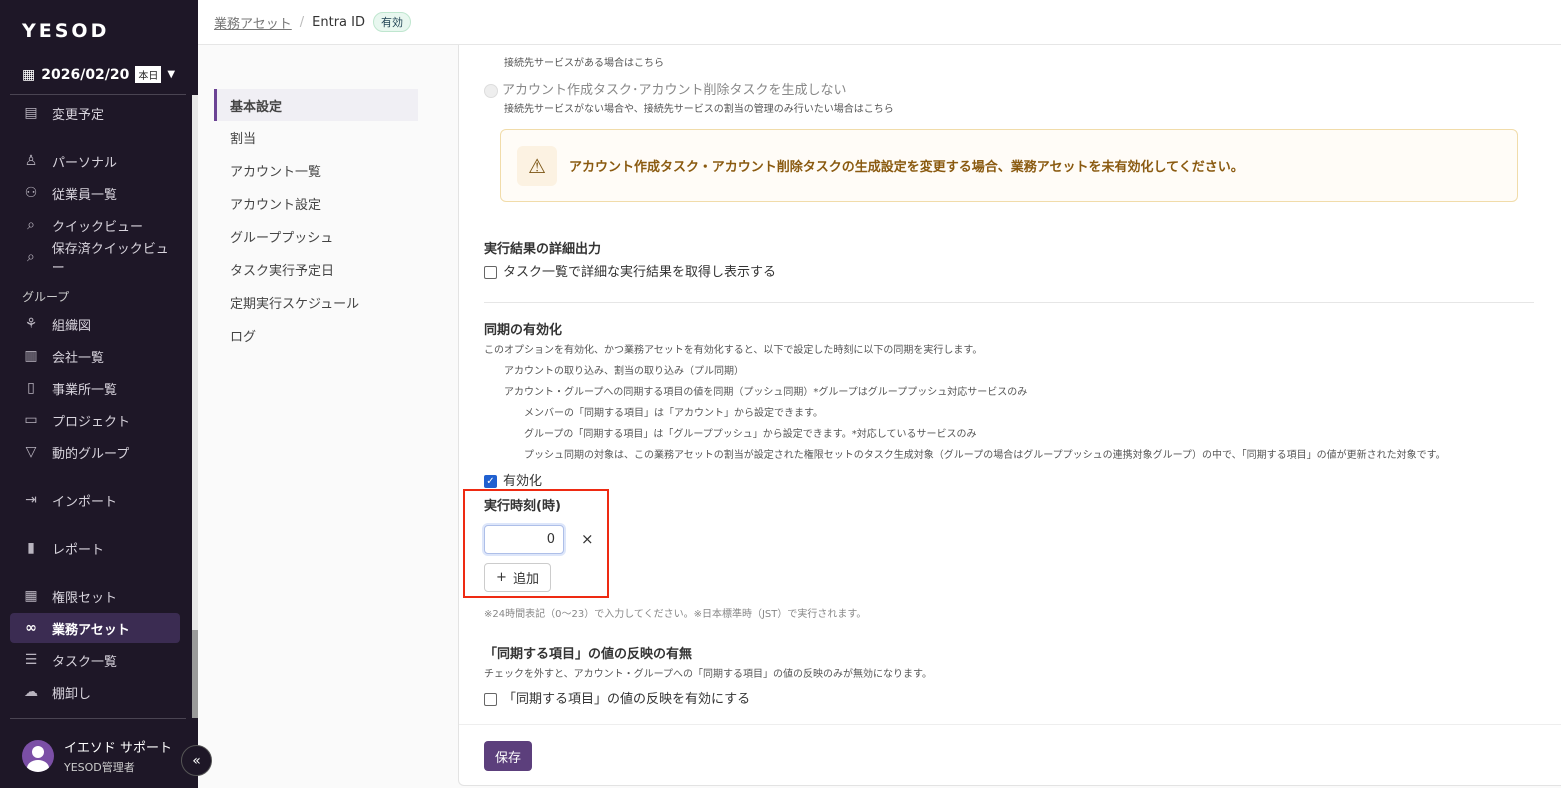 Image resolution: width=1561 pixels, height=788 pixels. Describe the element at coordinates (85, 662) in the screenshot. I see `nav-label: タスク一覧` at that location.